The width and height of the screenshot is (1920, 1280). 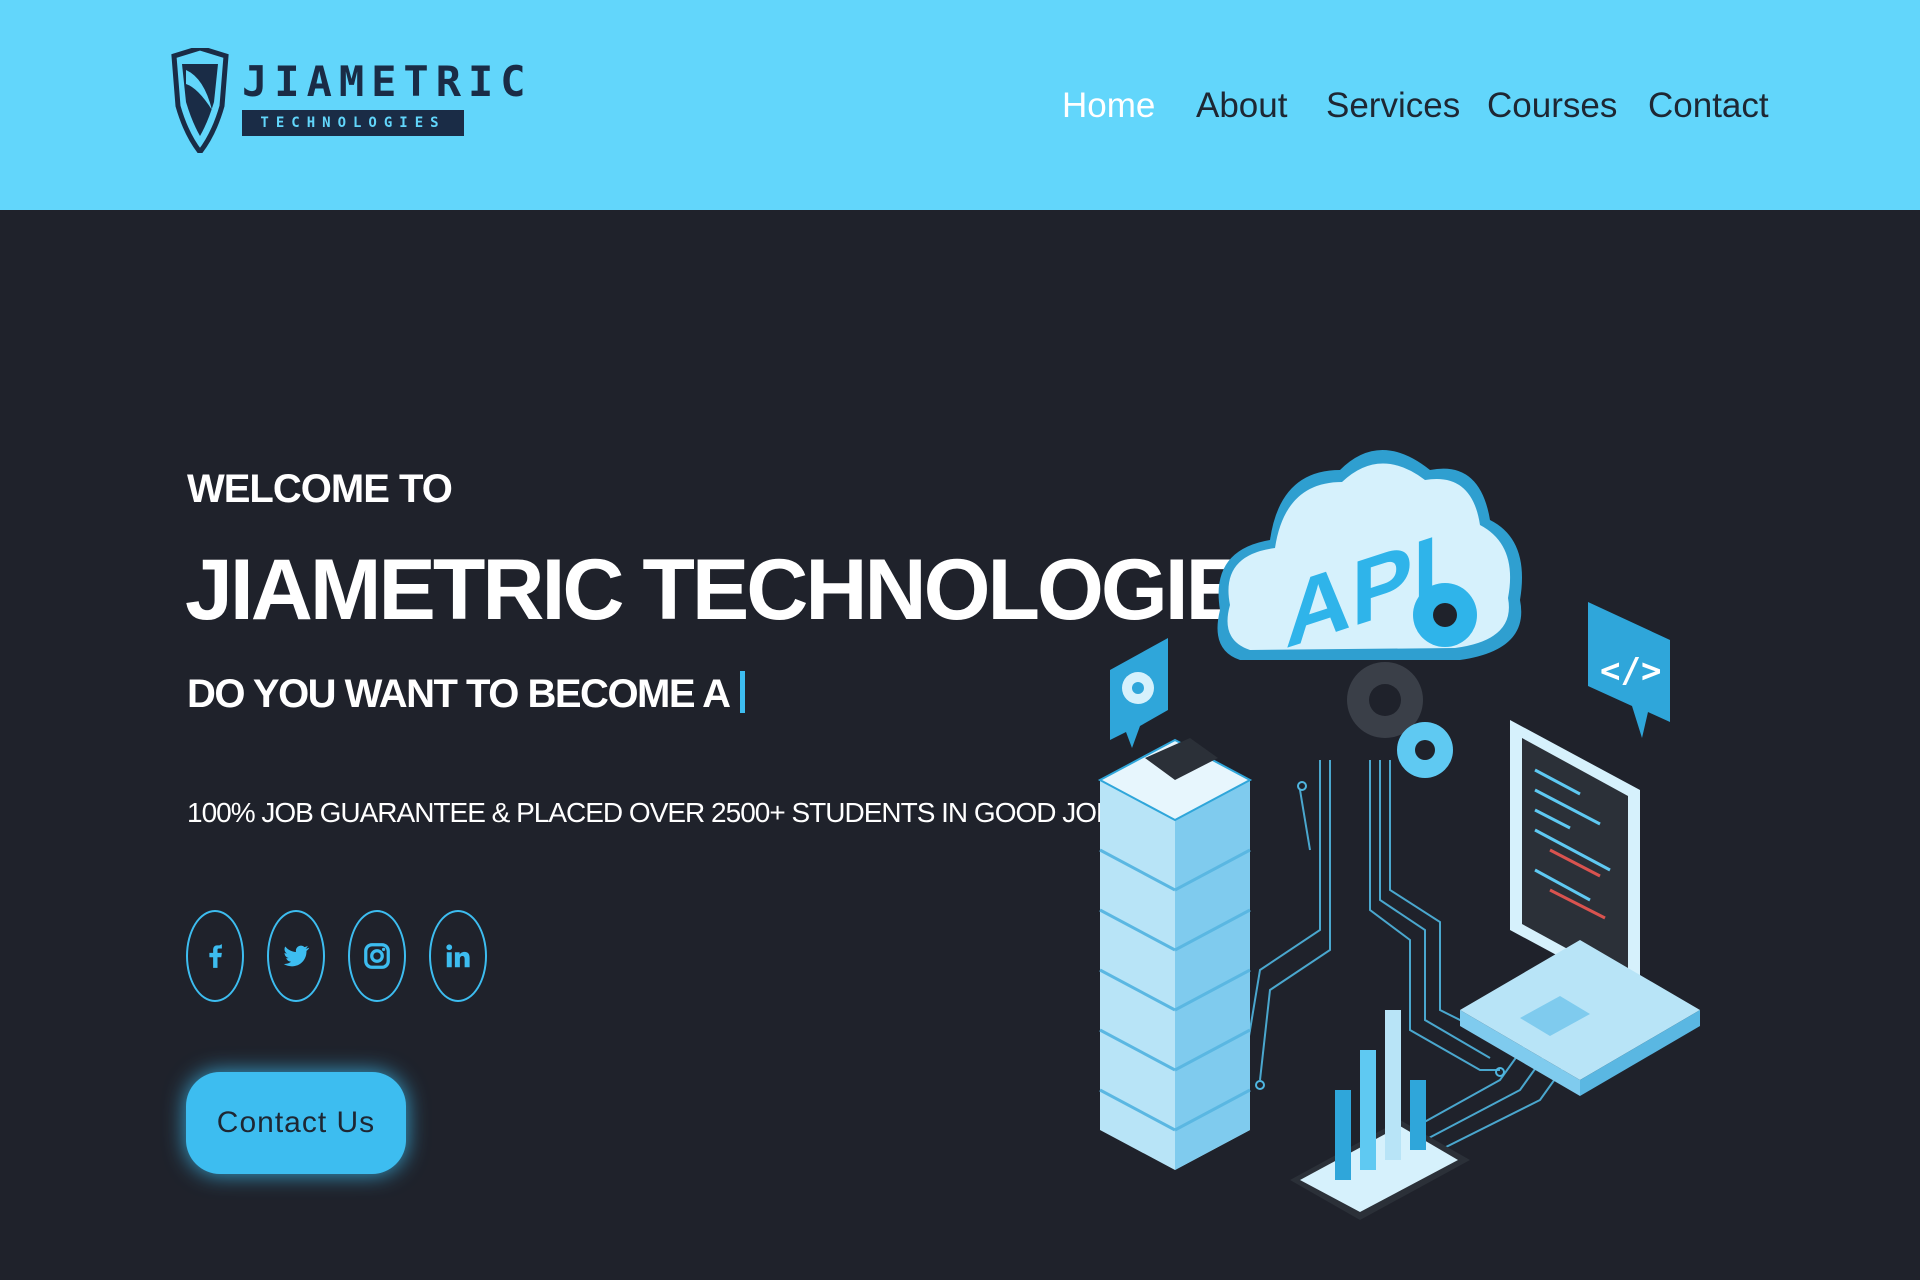 What do you see at coordinates (1708, 106) in the screenshot?
I see `nav-contact: Contact` at bounding box center [1708, 106].